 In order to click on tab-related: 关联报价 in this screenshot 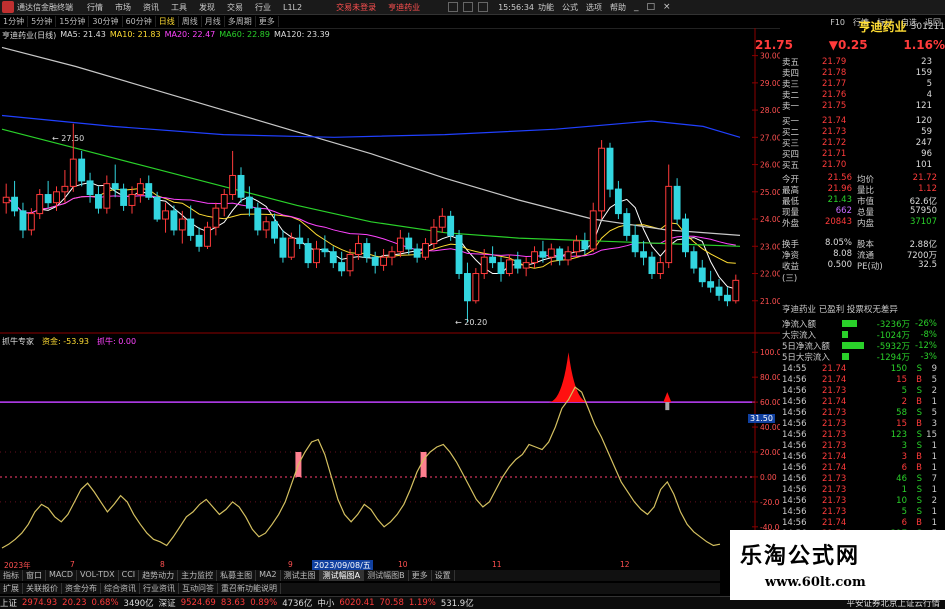, I will do `click(42, 588)`.